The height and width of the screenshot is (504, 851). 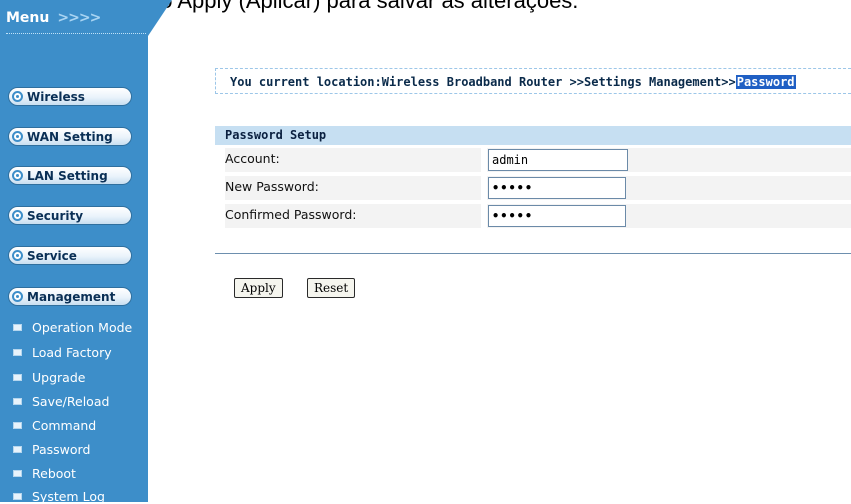 What do you see at coordinates (72, 352) in the screenshot?
I see `subnav-label: Load Factory` at bounding box center [72, 352].